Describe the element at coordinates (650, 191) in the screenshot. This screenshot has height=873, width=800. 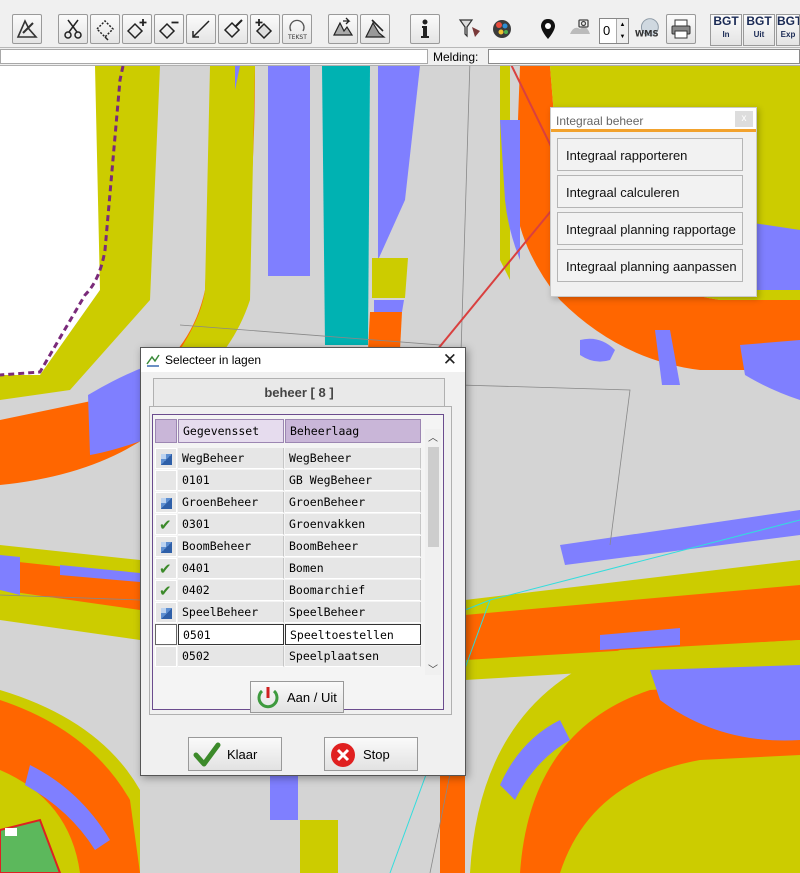
I see `menu-item-integraal-calculeren: Integraal calculeren` at that location.